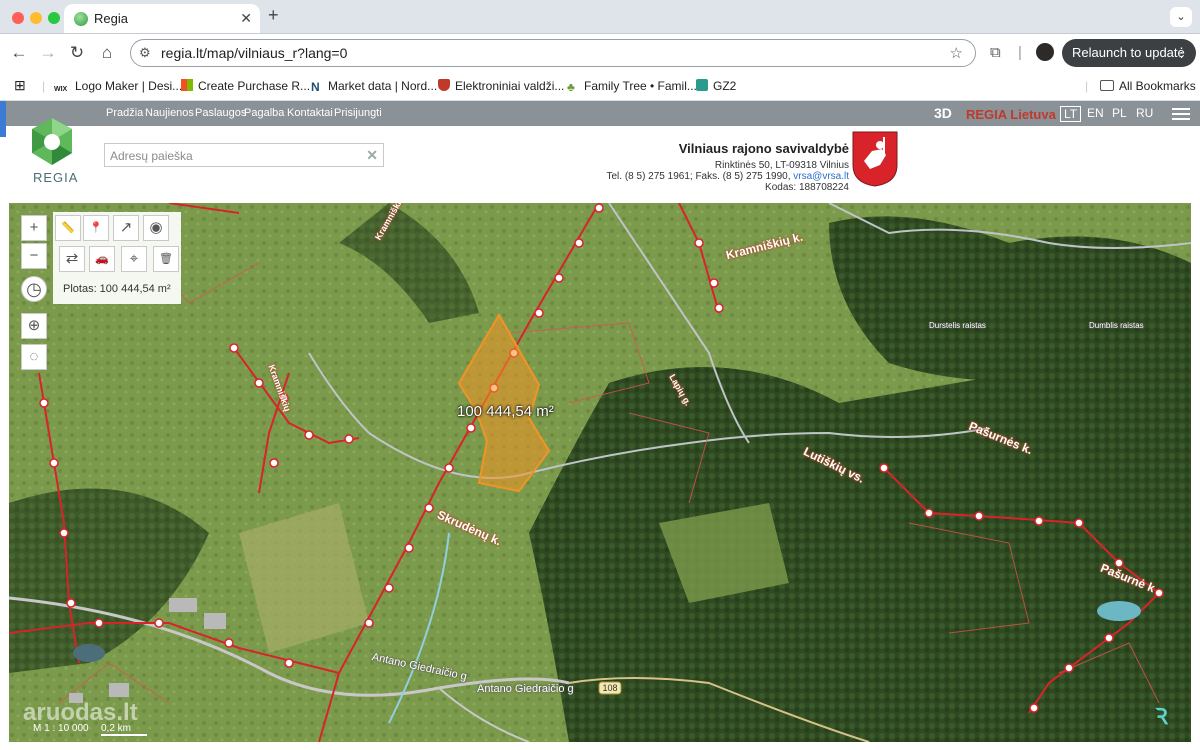 The image size is (1200, 750). Describe the element at coordinates (1148, 86) in the screenshot. I see `all-bookmarks: All Bookmarks` at that location.